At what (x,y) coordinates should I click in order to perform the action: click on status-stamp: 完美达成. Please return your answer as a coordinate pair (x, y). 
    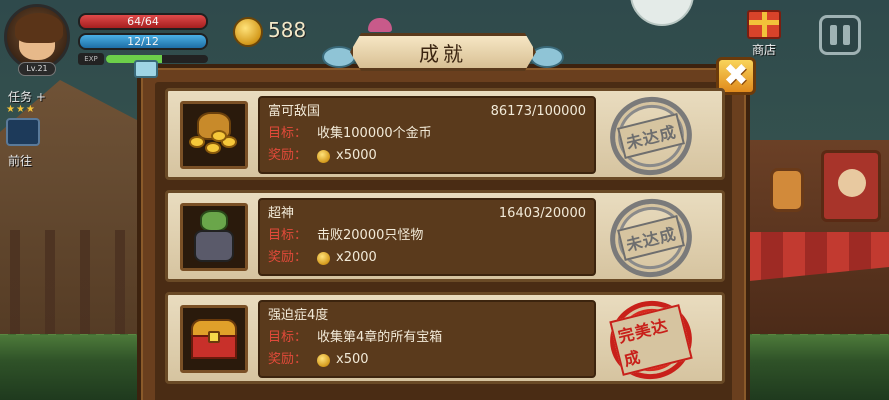
    Looking at the image, I should click on (651, 340).